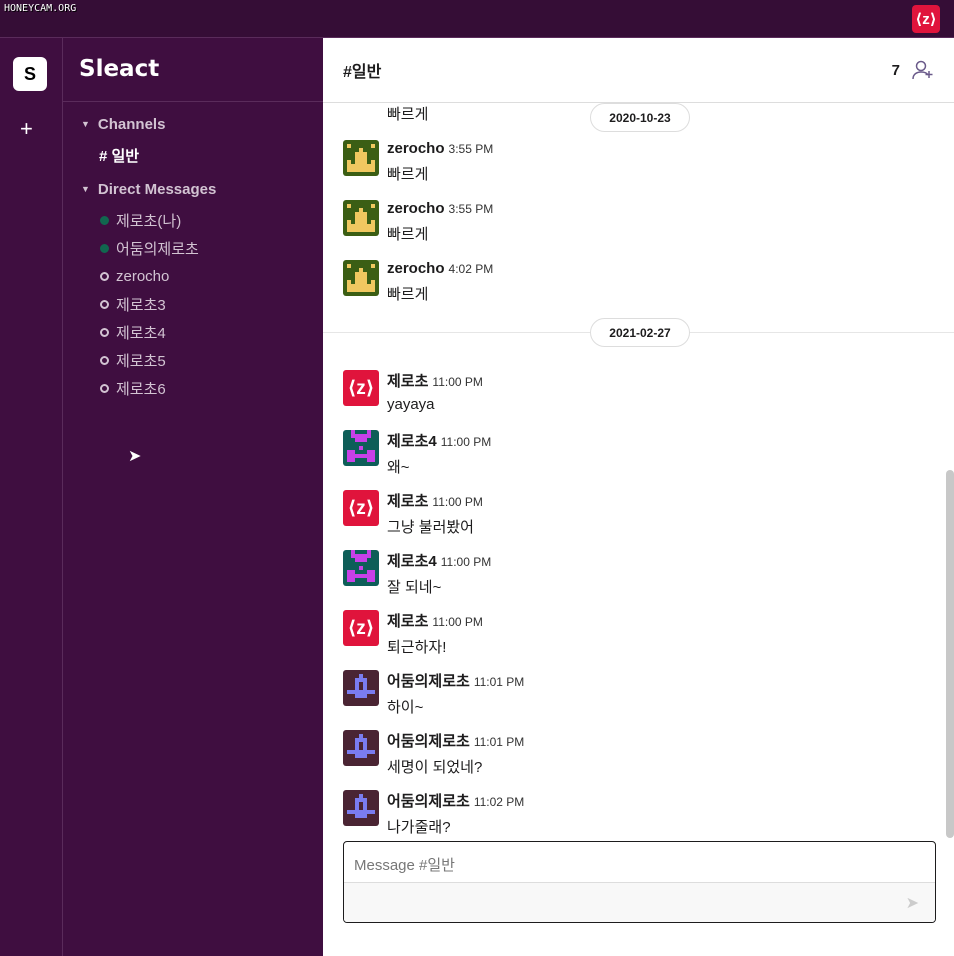  Describe the element at coordinates (430, 527) in the screenshot. I see `message-body: 그냥 불러봤어` at that location.